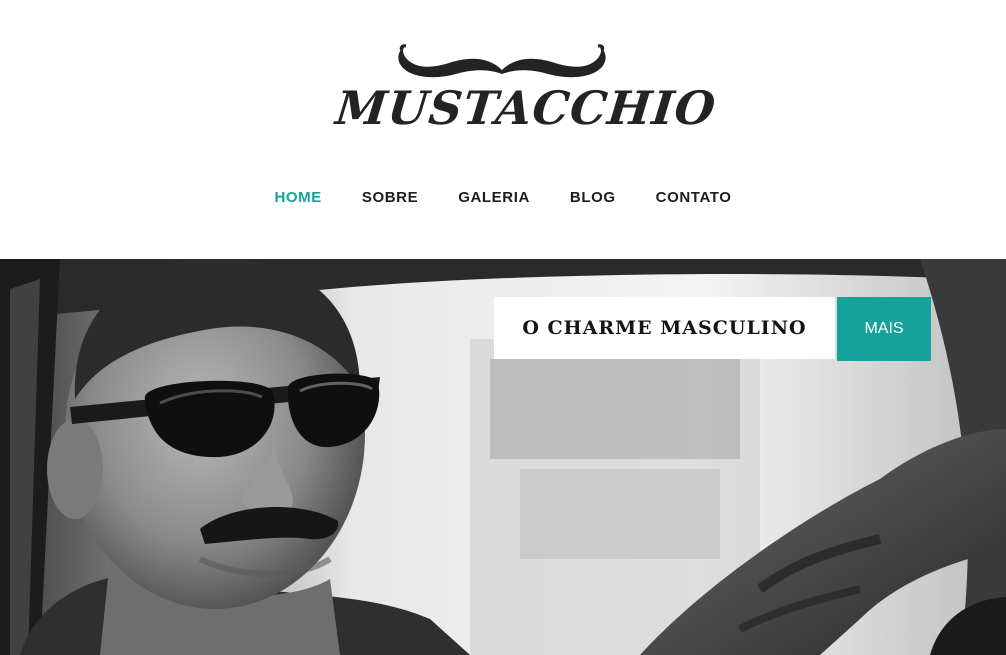 The height and width of the screenshot is (655, 1006). I want to click on site-logo: MUSTACCHIO, so click(526, 91).